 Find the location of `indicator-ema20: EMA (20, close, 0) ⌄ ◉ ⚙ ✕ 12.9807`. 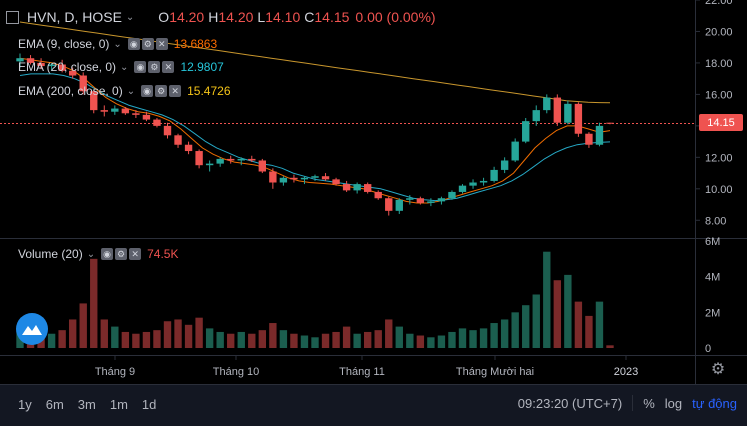

indicator-ema20: EMA (20, close, 0) ⌄ ◉ ⚙ ✕ 12.9807 is located at coordinates (121, 67).